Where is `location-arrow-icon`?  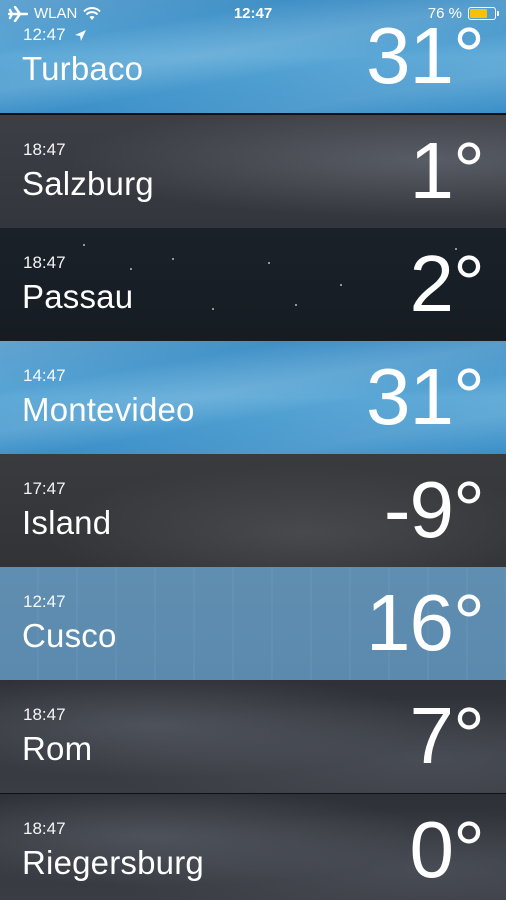
location-arrow-icon is located at coordinates (80, 35).